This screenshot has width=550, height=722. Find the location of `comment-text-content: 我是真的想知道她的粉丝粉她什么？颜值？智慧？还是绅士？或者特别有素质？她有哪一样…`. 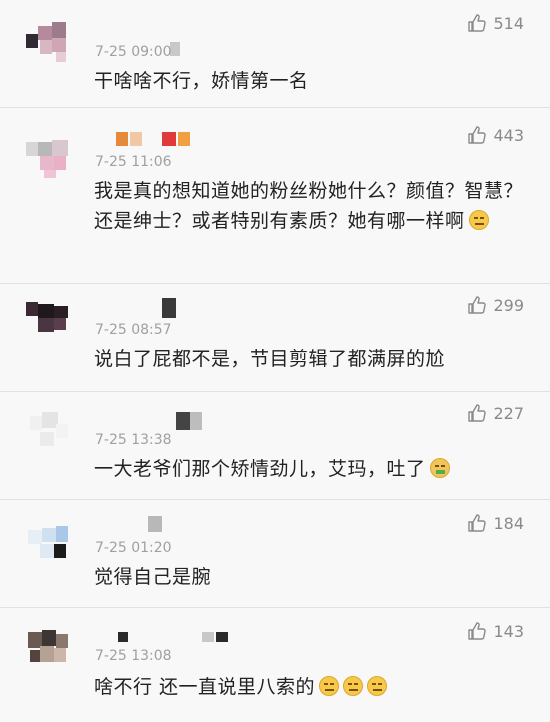

comment-text-content: 我是真的想知道她的粉丝粉她什么？颜值？智慧？还是绅士？或者特别有素质？她有哪一样… is located at coordinates (309, 206).